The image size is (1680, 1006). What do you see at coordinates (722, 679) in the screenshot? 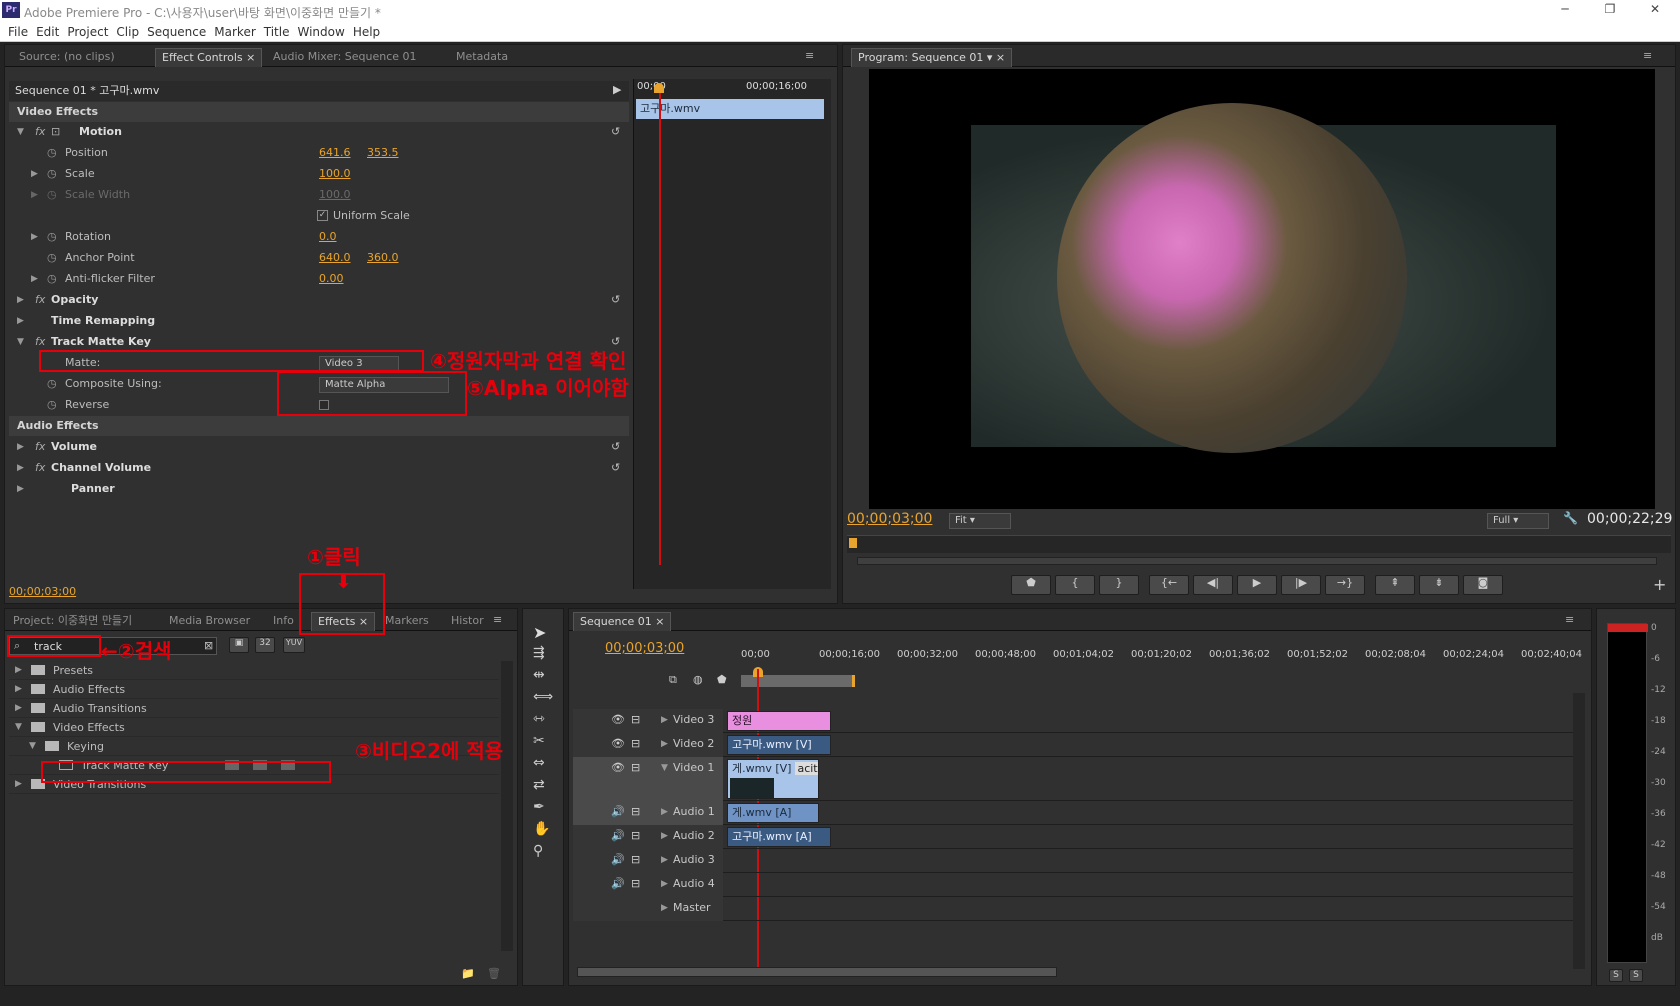
I see `marker-icon: ⬟` at bounding box center [722, 679].